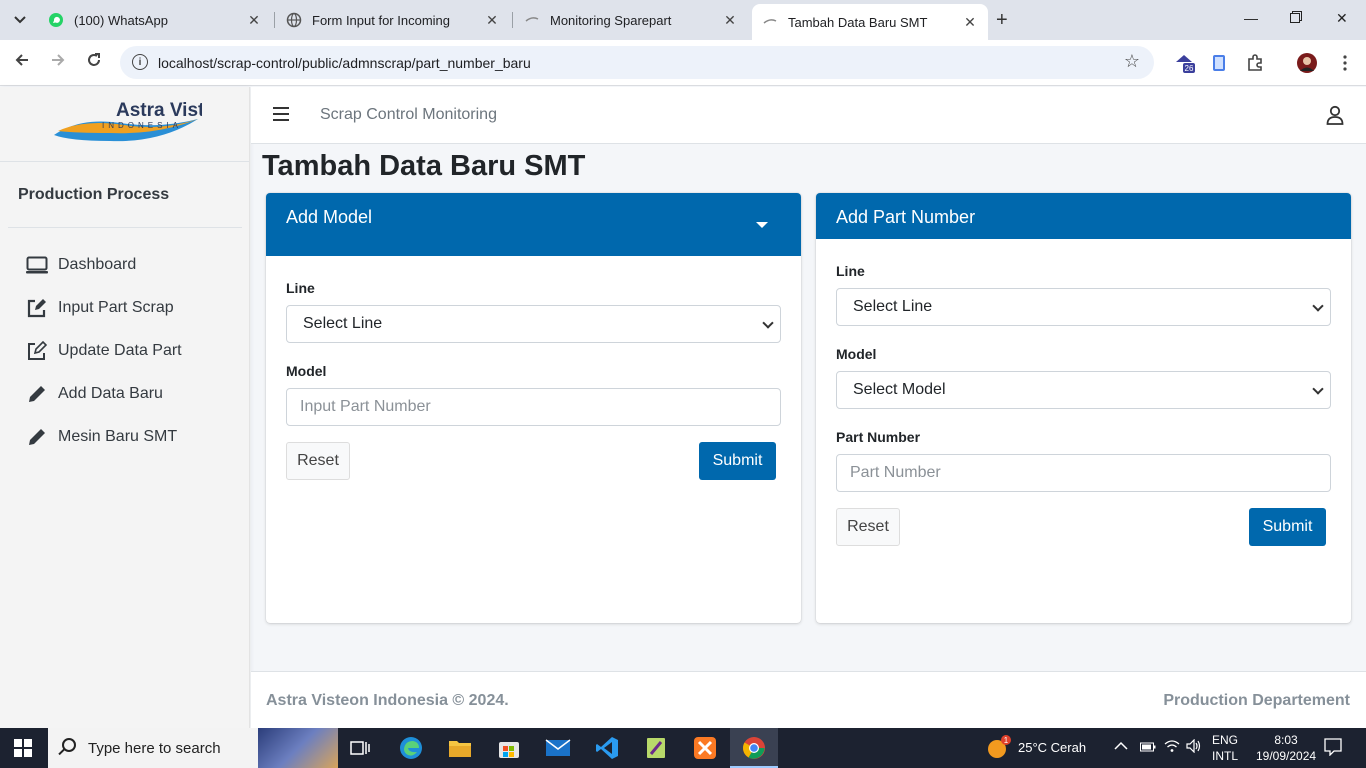 Image resolution: width=1366 pixels, height=768 pixels. What do you see at coordinates (656, 748) in the screenshot?
I see `notepad-plus-plus-icon` at bounding box center [656, 748].